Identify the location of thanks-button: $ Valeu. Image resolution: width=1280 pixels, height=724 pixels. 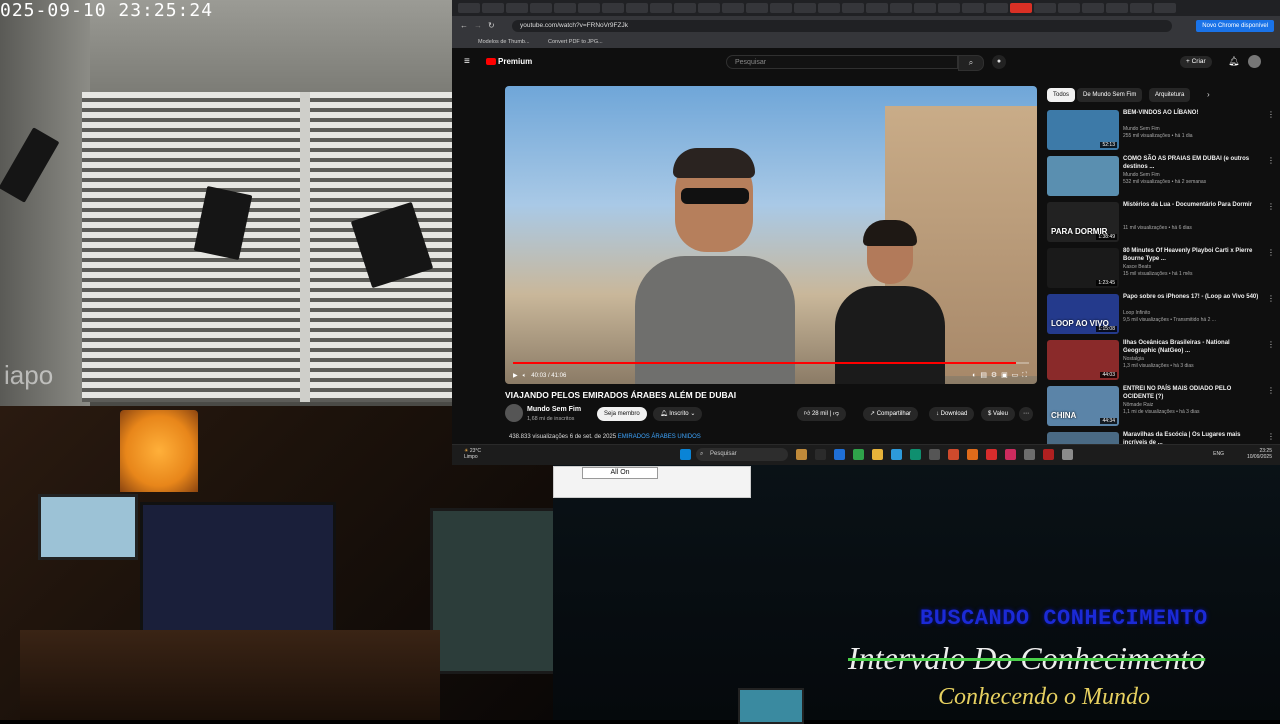
(998, 414).